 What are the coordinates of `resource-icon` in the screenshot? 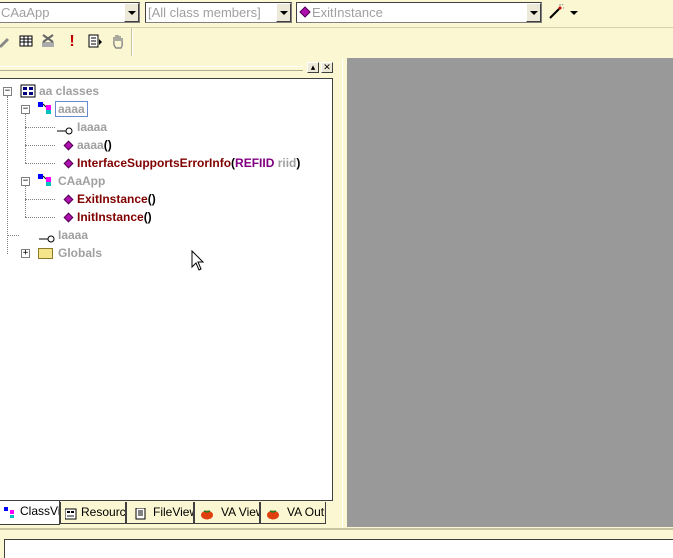 It's located at (70, 513).